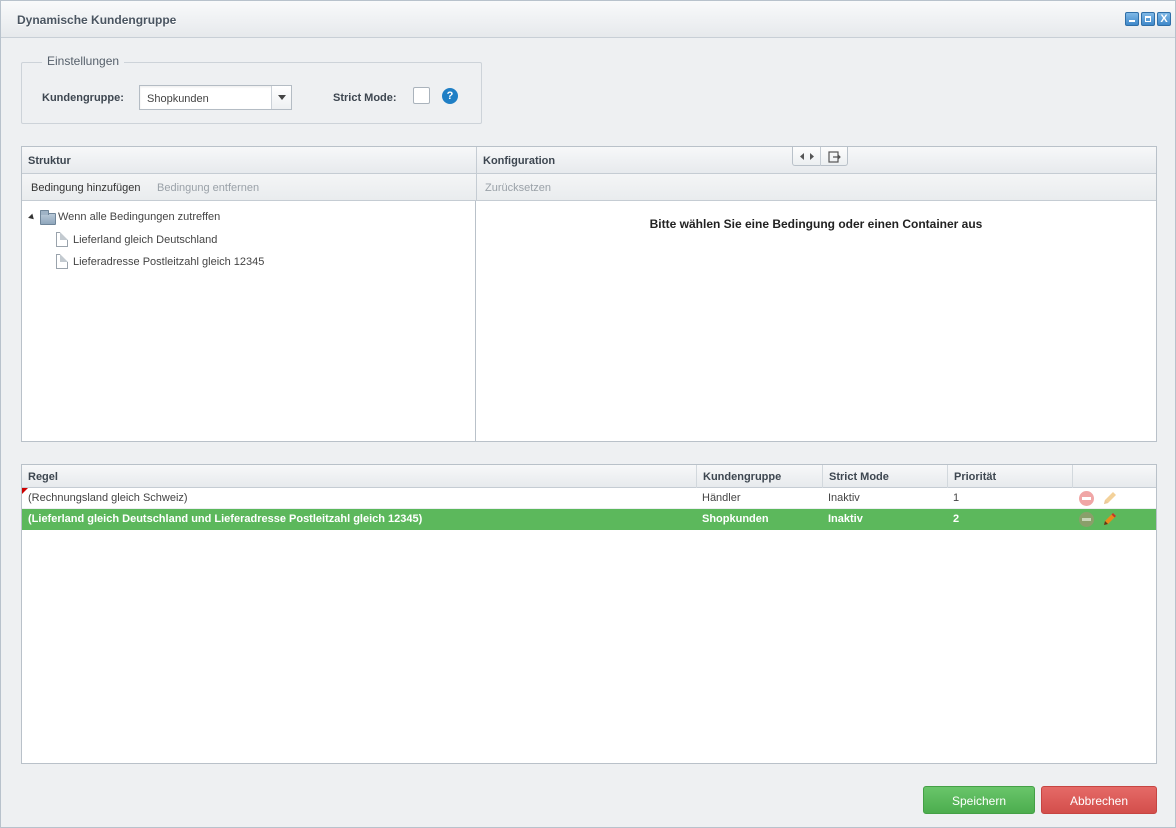  Describe the element at coordinates (32, 217) in the screenshot. I see `expand-arrow-icon` at that location.